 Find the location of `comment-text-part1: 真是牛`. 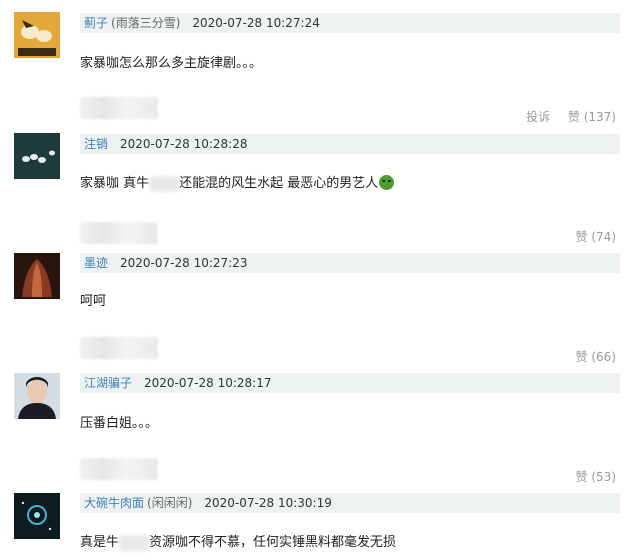

comment-text-part1: 真是牛 is located at coordinates (100, 542).